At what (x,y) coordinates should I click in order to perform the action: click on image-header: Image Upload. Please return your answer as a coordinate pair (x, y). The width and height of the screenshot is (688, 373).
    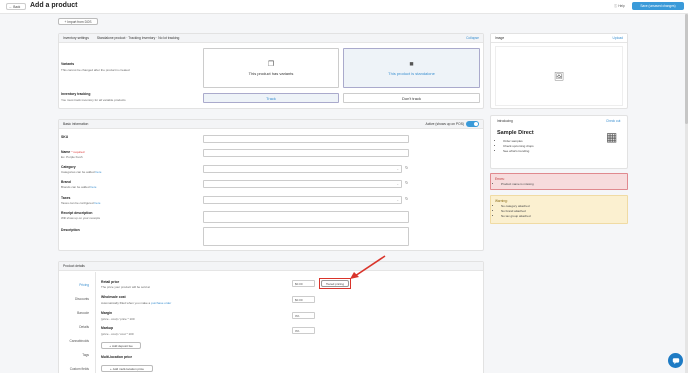
    Looking at the image, I should click on (559, 38).